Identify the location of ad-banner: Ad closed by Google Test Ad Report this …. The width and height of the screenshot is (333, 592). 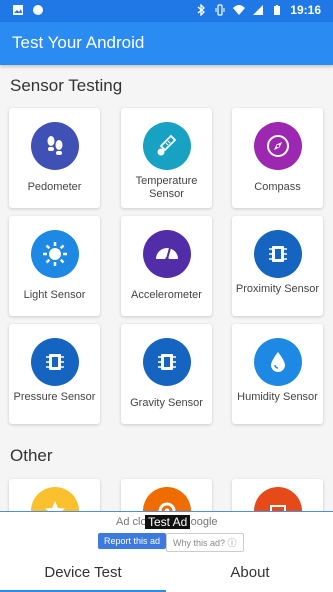
(166, 532).